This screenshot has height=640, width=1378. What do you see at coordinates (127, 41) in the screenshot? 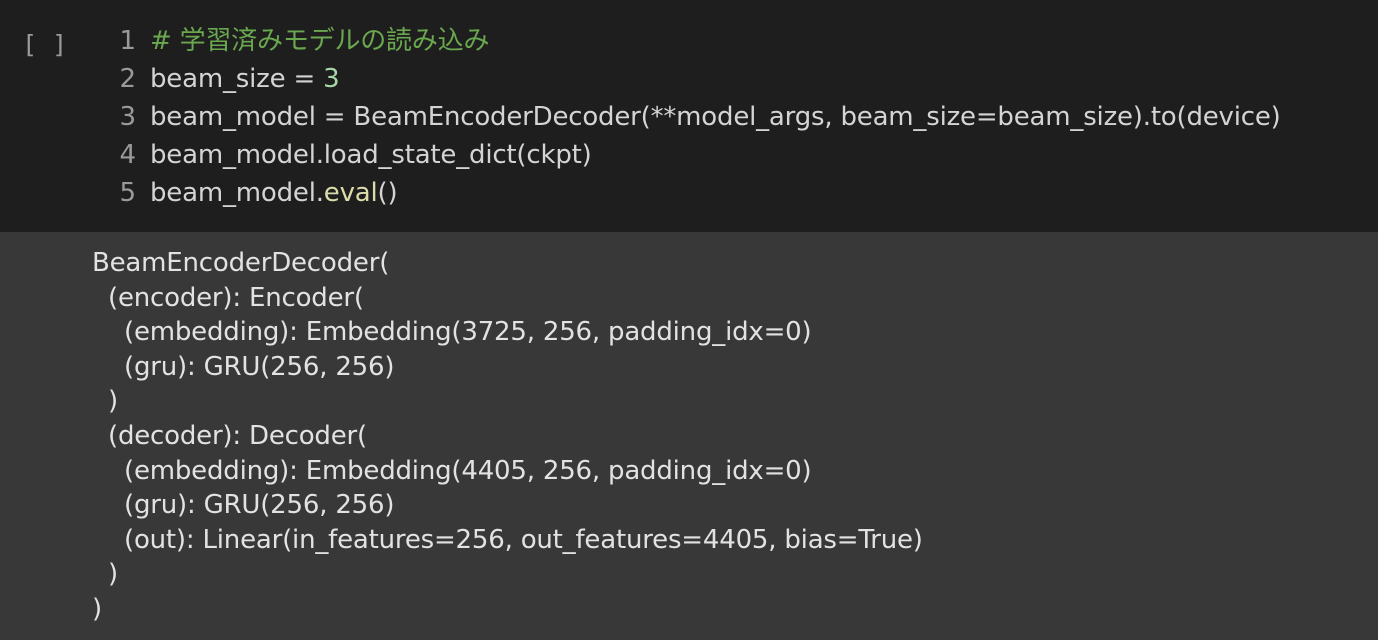
I see `line-number: 1` at bounding box center [127, 41].